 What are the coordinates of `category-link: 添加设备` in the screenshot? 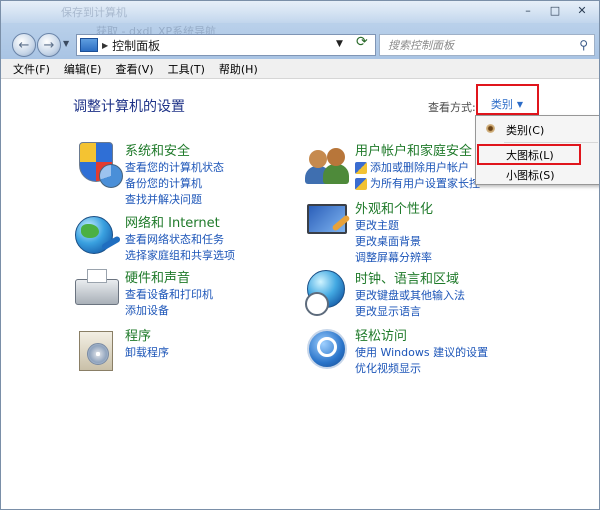 It's located at (169, 311).